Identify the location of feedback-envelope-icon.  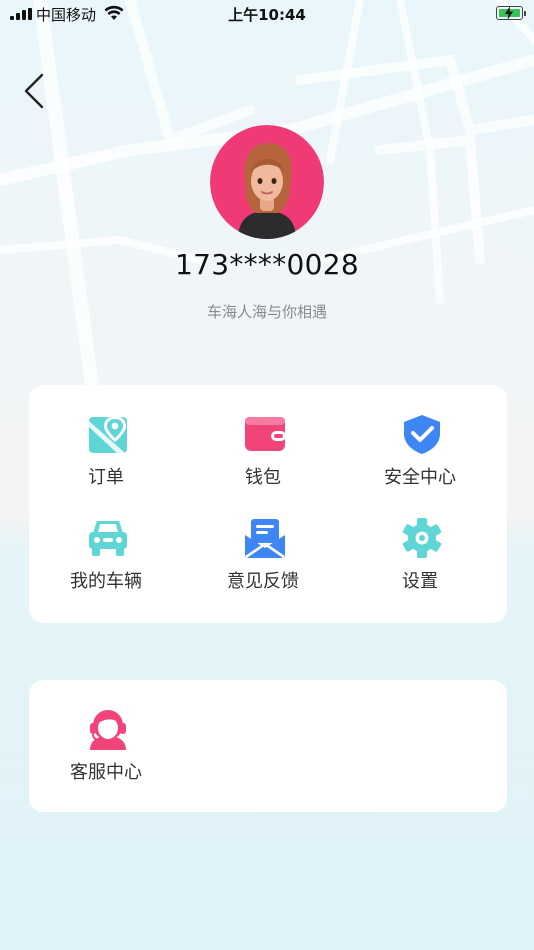
(265, 539).